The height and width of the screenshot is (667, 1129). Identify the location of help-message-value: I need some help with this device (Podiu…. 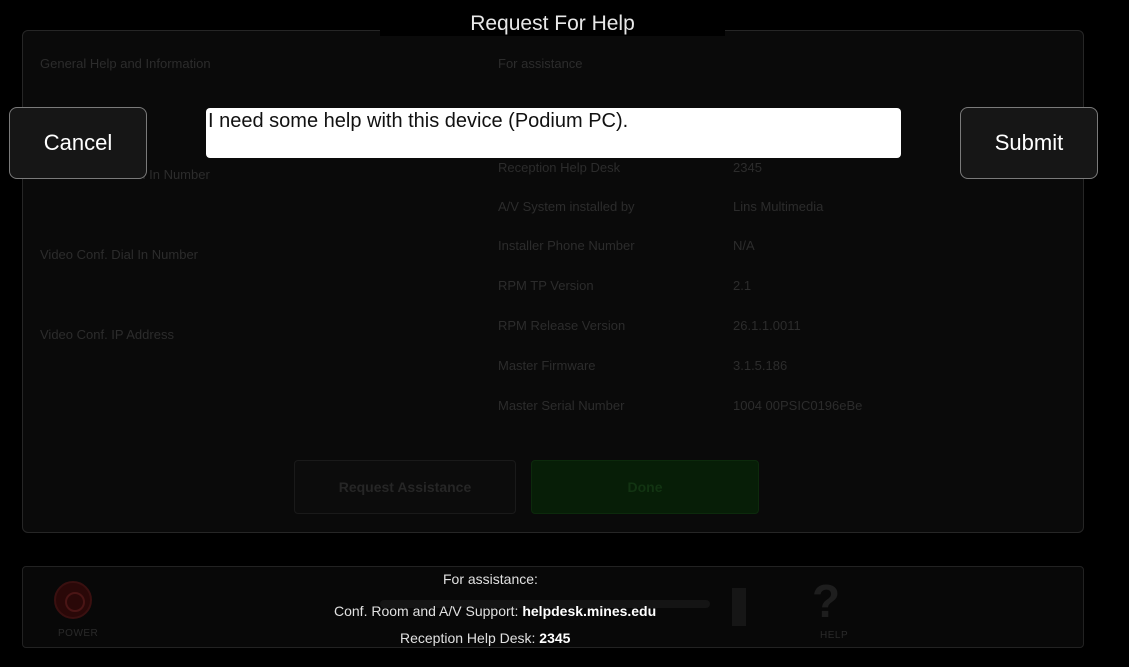
(418, 121).